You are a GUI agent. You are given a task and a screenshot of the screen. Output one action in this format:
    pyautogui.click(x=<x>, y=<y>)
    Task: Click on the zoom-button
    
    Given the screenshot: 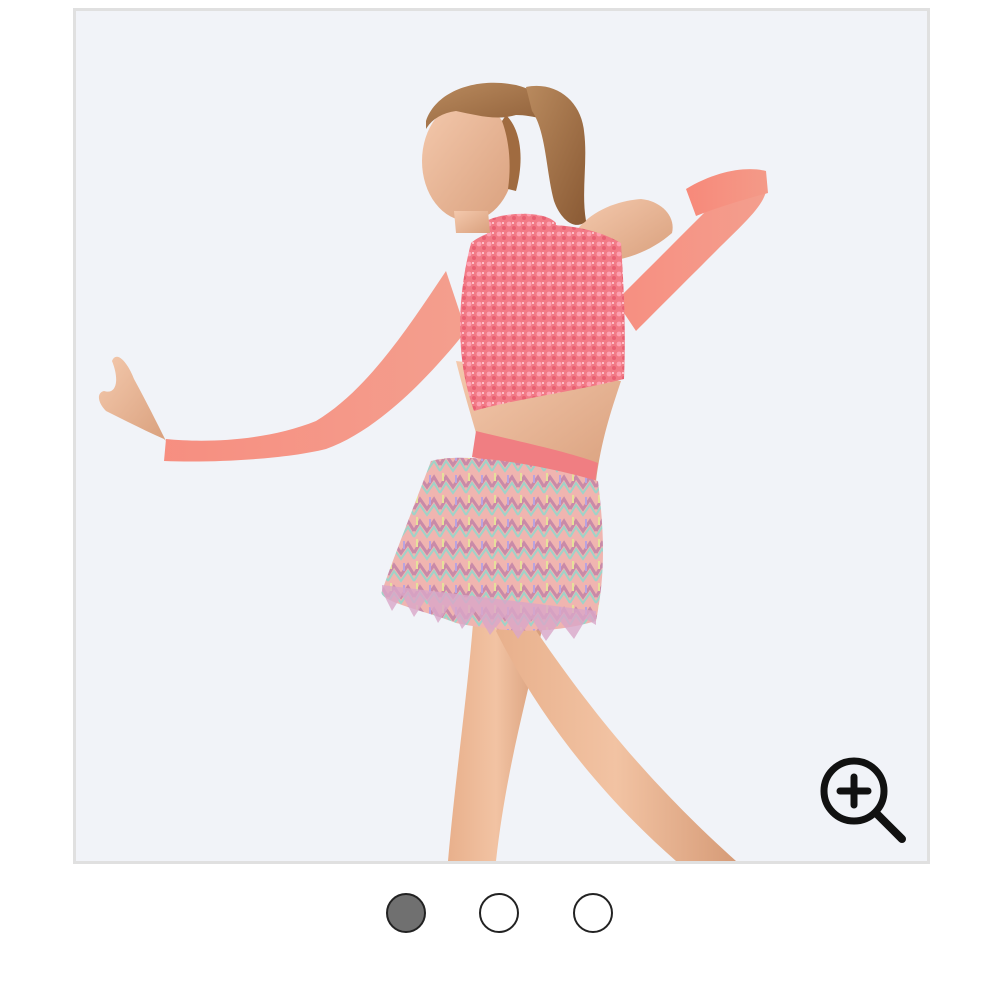 What is the action you would take?
    pyautogui.click(x=864, y=801)
    